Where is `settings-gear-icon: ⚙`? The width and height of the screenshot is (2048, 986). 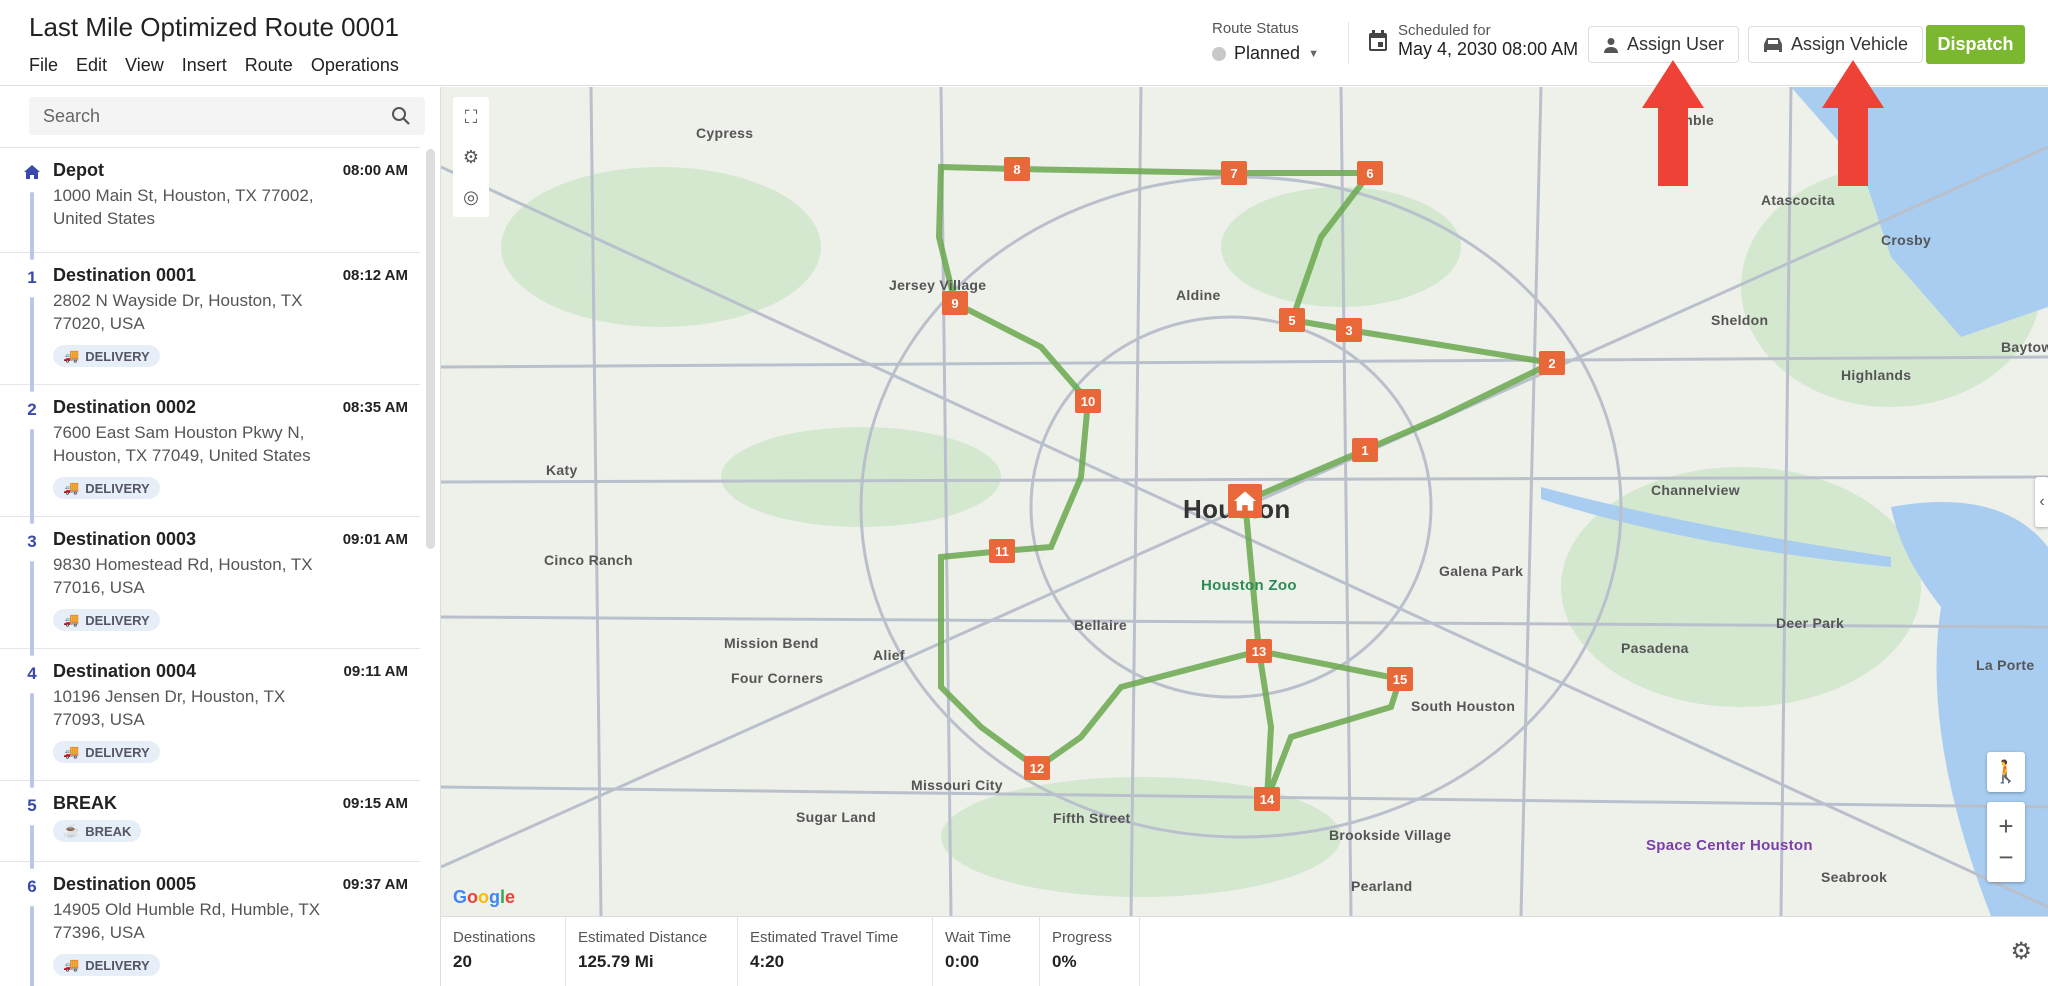 settings-gear-icon: ⚙ is located at coordinates (2021, 951).